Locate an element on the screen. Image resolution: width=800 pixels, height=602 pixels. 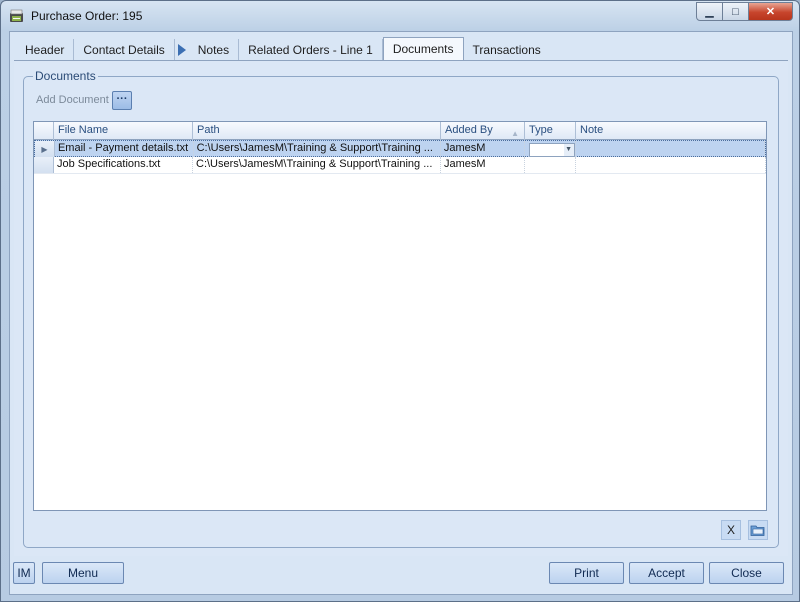
app-icon is located at coordinates (16, 15).